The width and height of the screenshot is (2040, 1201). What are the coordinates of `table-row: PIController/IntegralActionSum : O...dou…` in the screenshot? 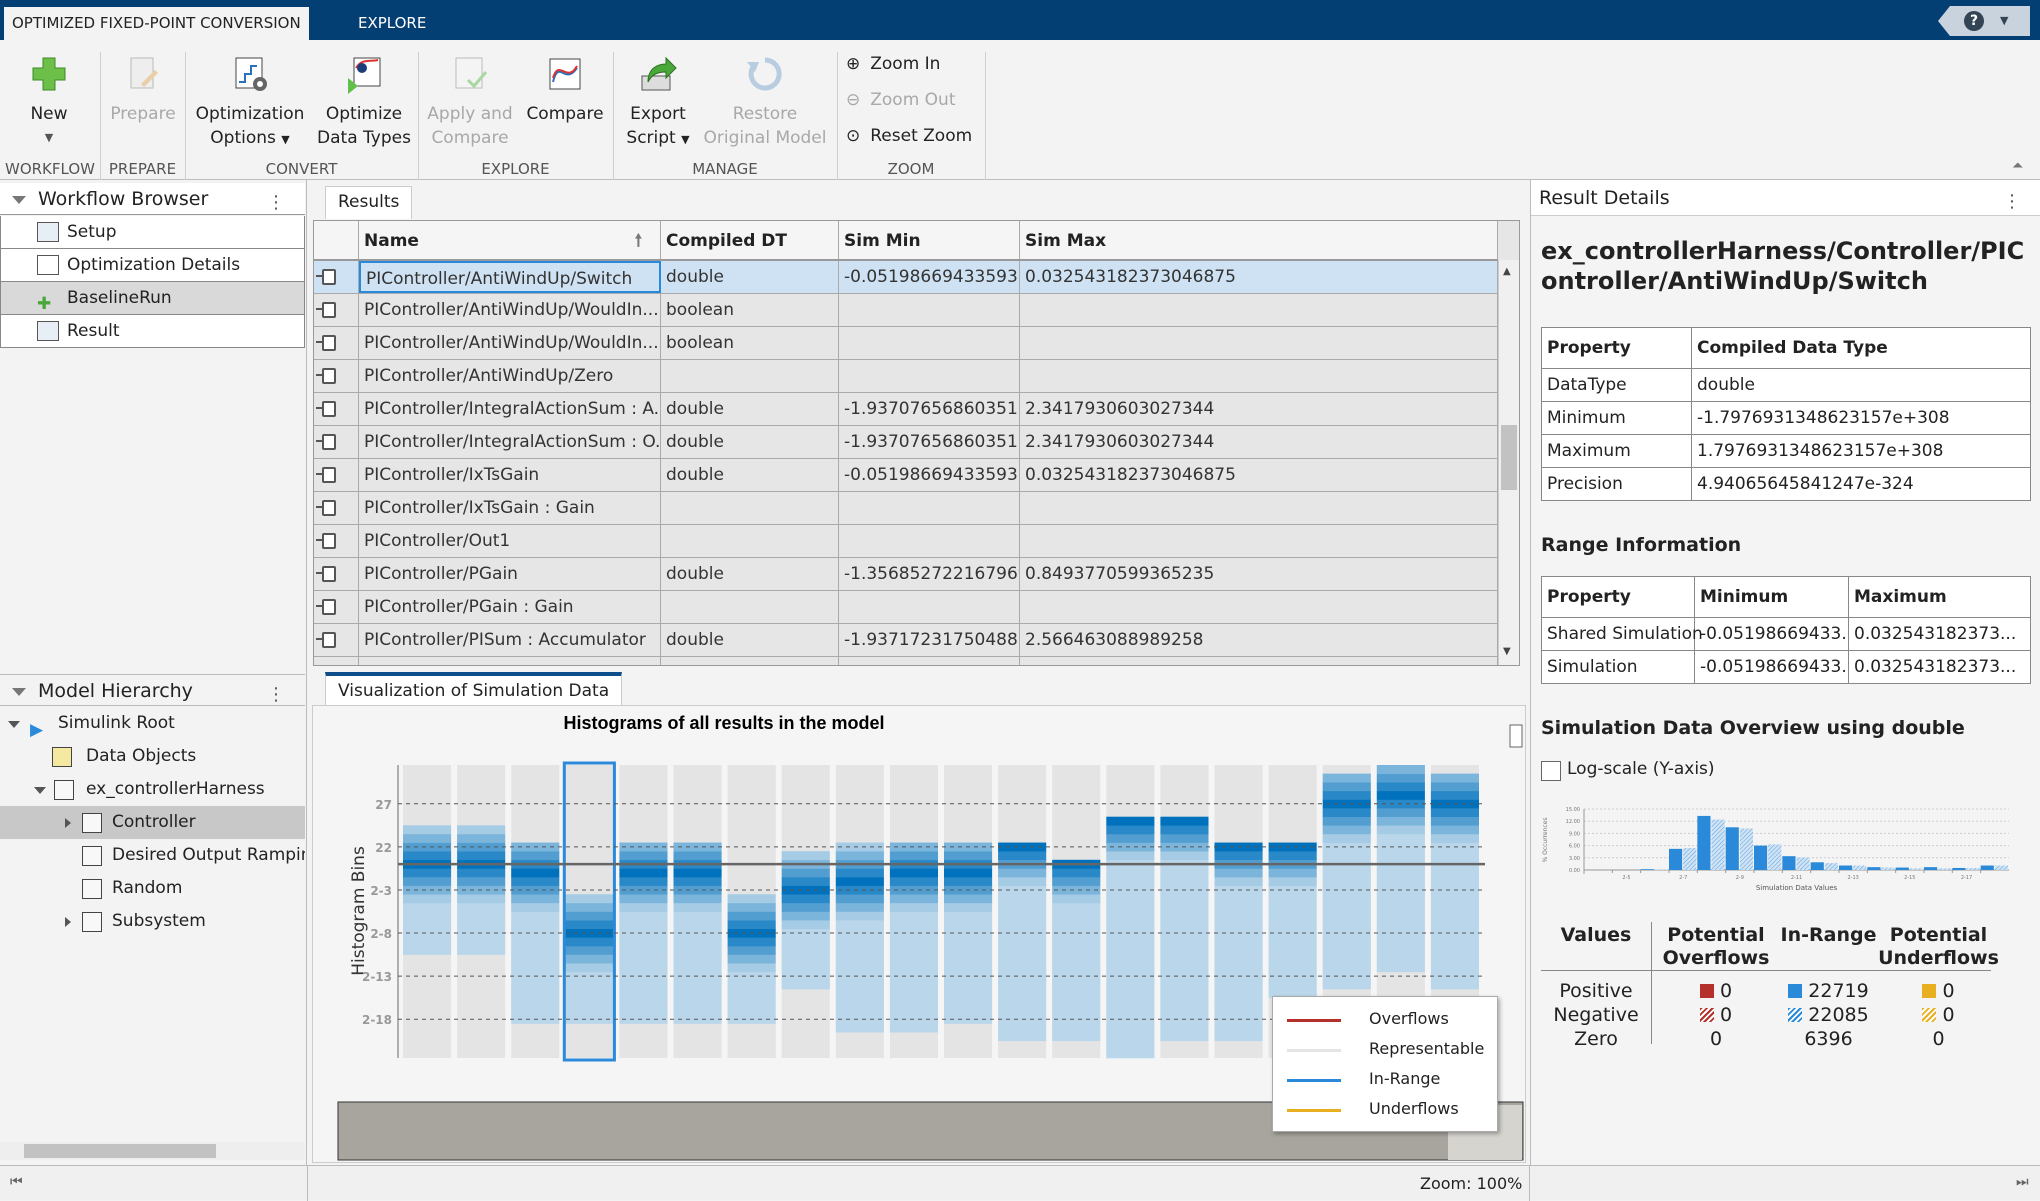 It's located at (906, 442).